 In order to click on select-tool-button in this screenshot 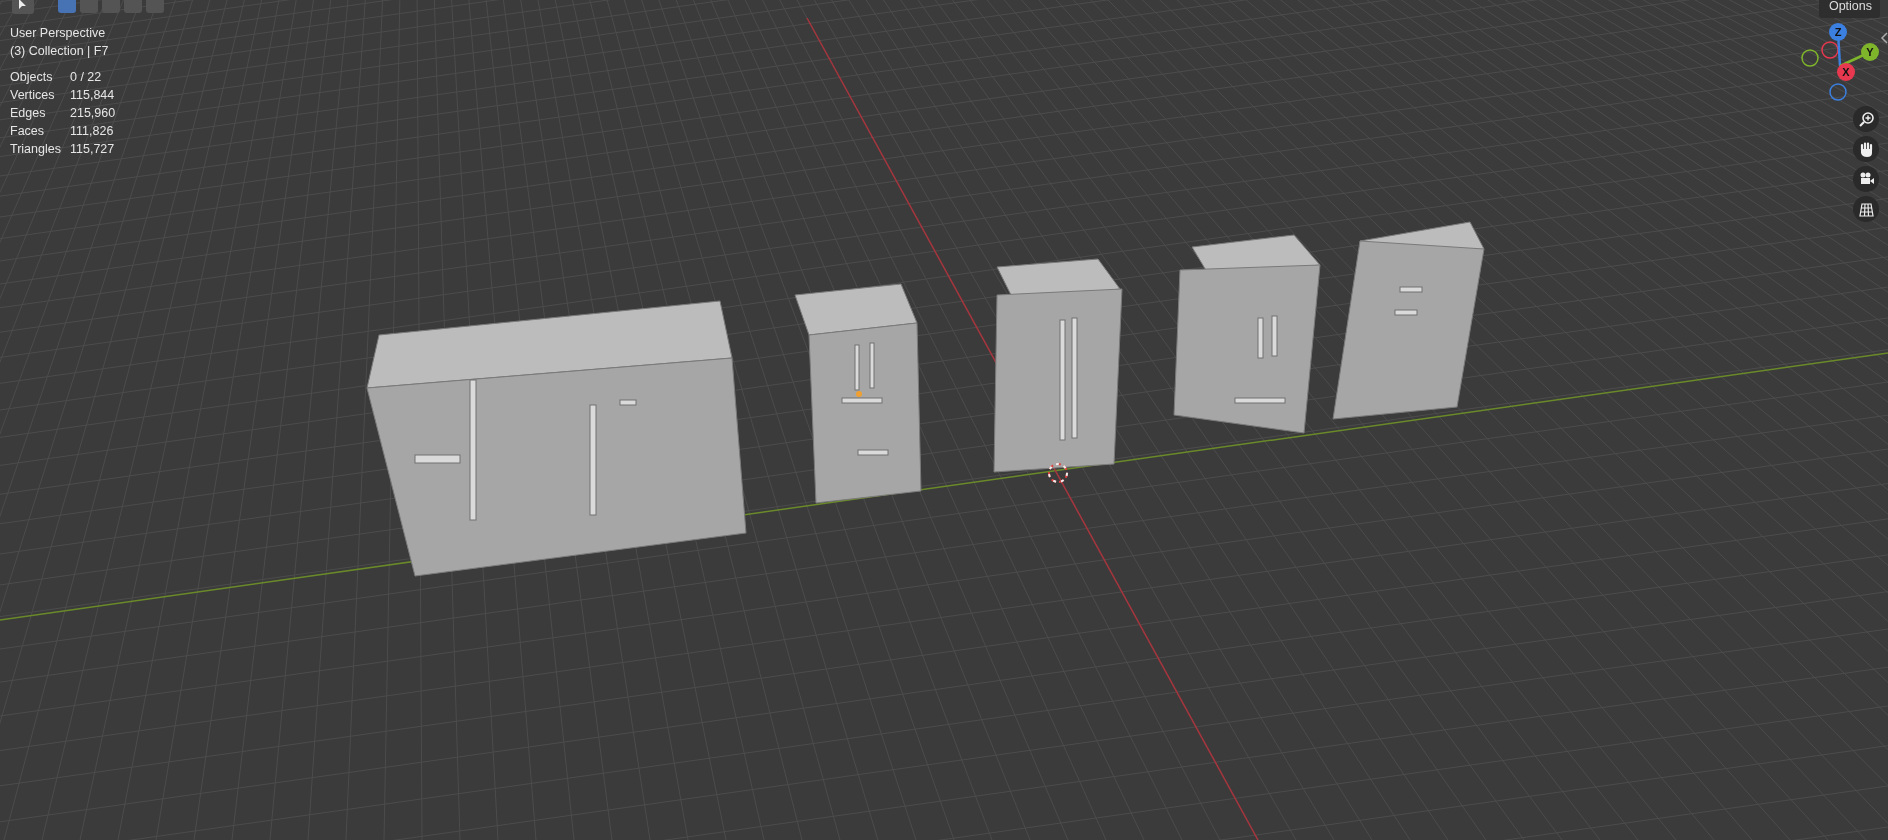, I will do `click(23, 7)`.